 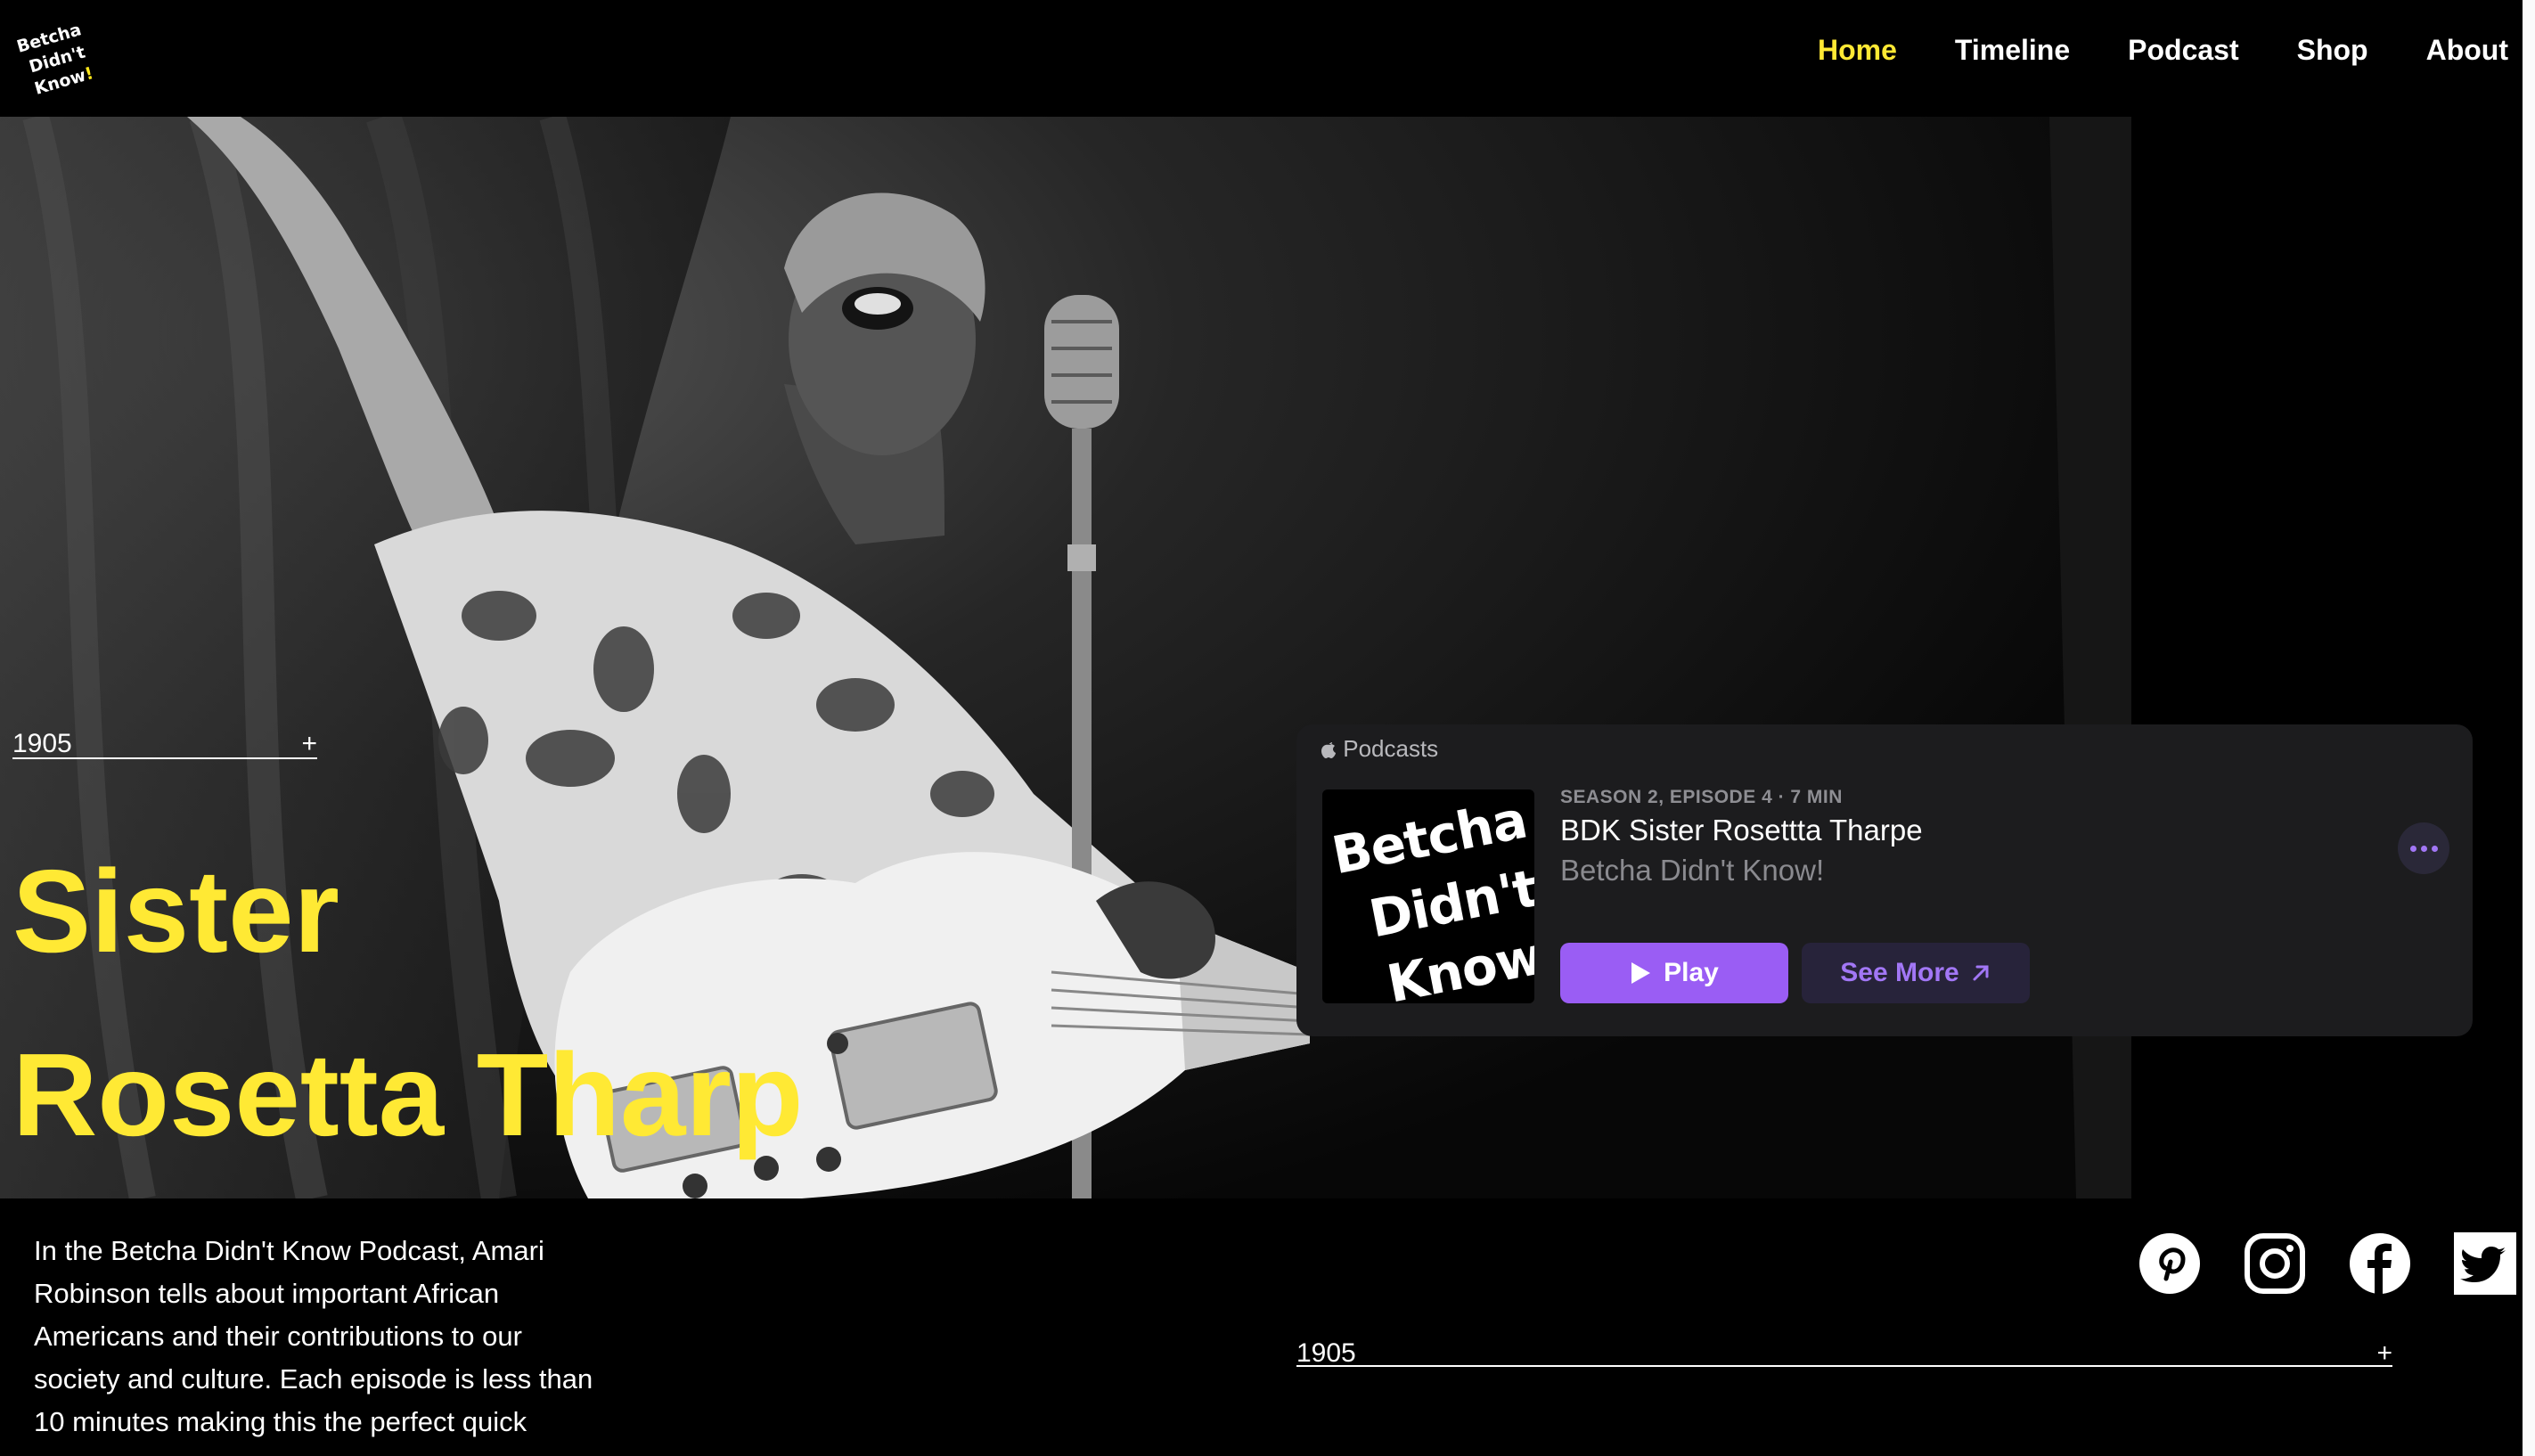 I want to click on hero-title-line-1: Sister, so click(x=175, y=912).